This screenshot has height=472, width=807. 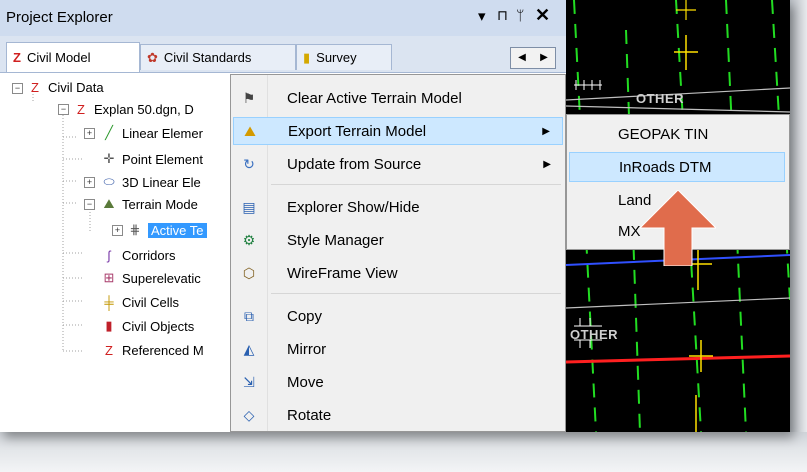 What do you see at coordinates (109, 325) in the screenshot?
I see `civil-object-icon: ▮` at bounding box center [109, 325].